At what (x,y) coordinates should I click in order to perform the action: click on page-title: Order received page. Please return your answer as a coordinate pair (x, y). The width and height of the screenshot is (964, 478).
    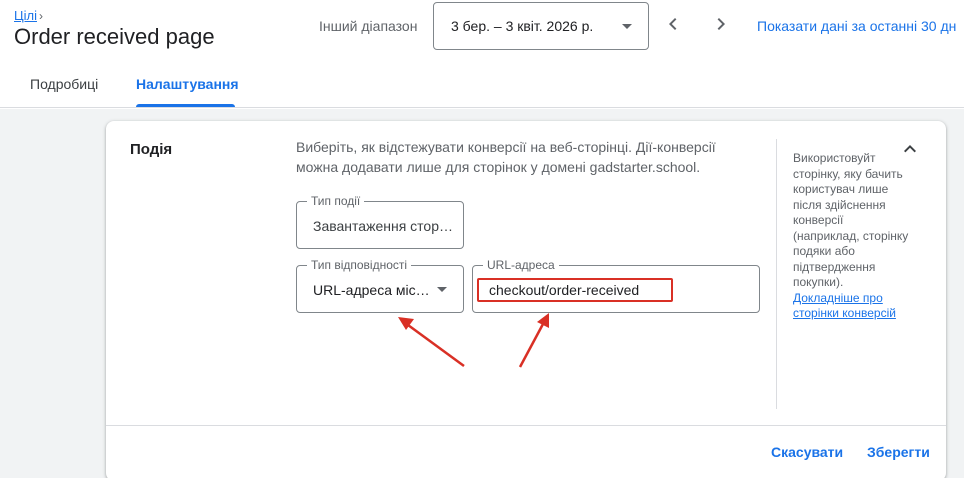
    Looking at the image, I should click on (114, 36).